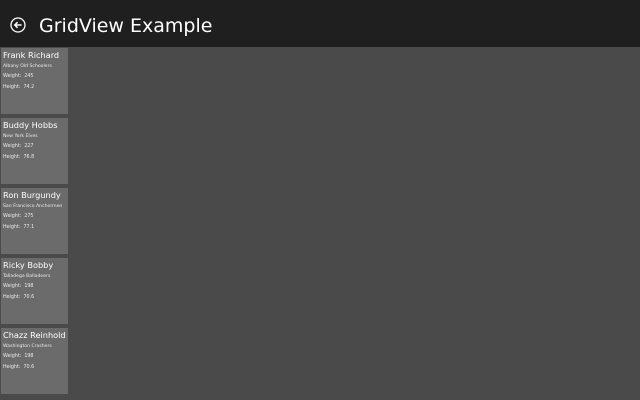  What do you see at coordinates (126, 26) in the screenshot?
I see `page-title: GridView Example` at bounding box center [126, 26].